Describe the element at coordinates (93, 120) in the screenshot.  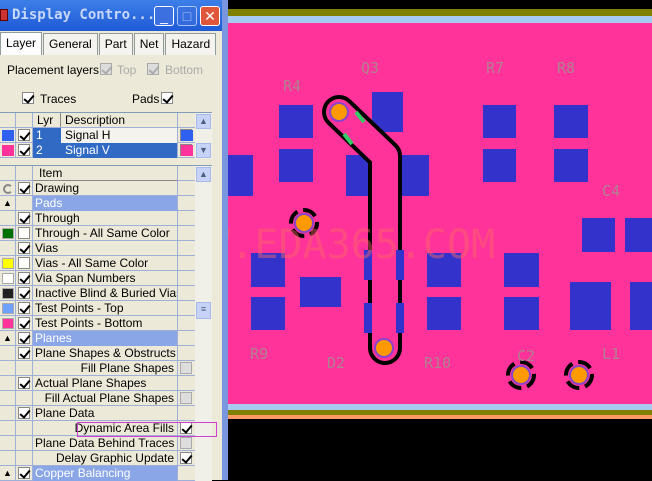
I see `description-header: Description` at that location.